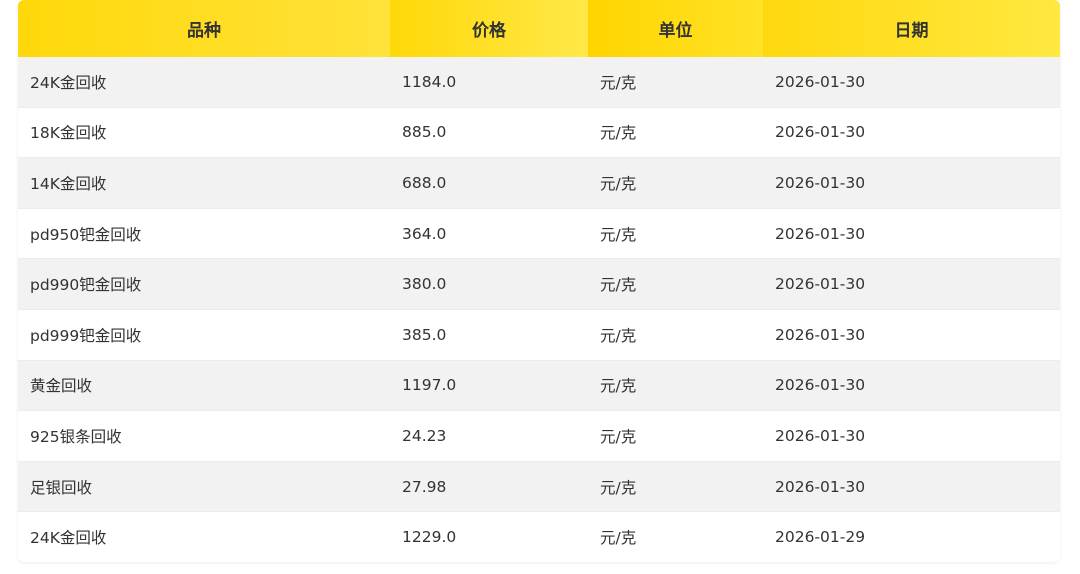 Image resolution: width=1080 pixels, height=574 pixels. Describe the element at coordinates (204, 335) in the screenshot. I see `cell-variety: pd999钯金回收` at that location.